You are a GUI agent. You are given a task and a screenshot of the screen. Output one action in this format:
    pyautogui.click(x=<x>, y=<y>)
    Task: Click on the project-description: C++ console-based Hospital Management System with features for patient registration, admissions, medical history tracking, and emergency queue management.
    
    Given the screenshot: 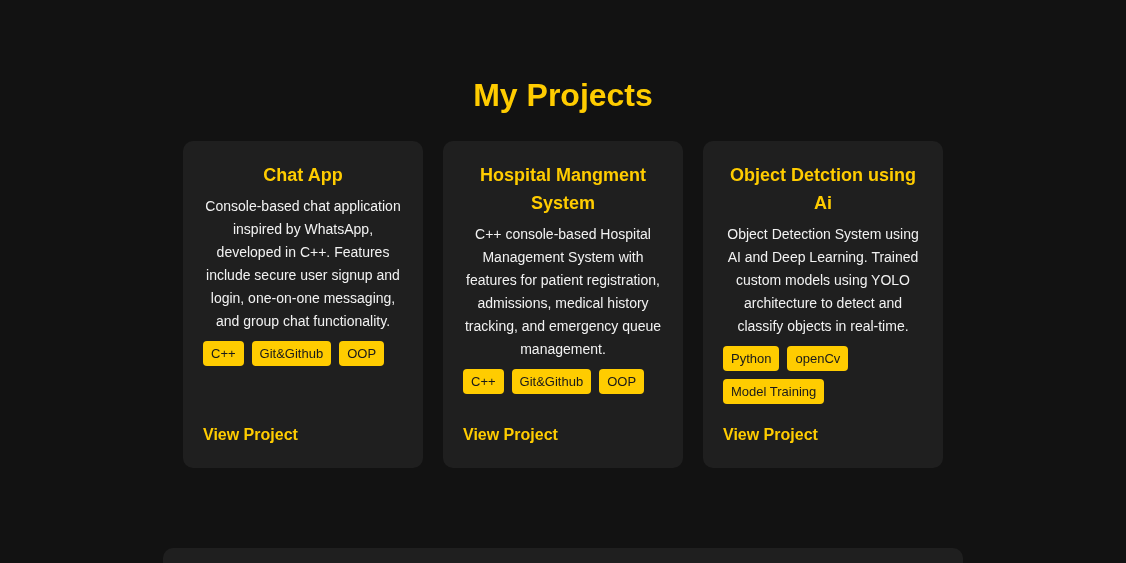 What is the action you would take?
    pyautogui.click(x=563, y=292)
    